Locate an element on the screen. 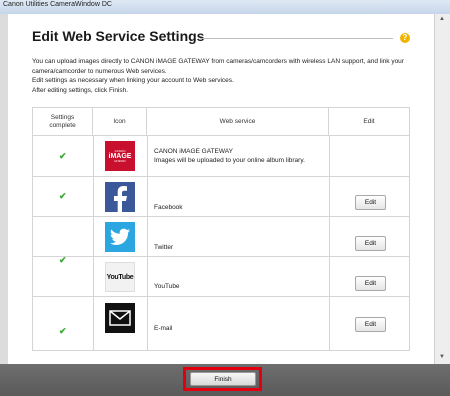 The height and width of the screenshot is (396, 450). finish-button: Finish is located at coordinates (223, 379).